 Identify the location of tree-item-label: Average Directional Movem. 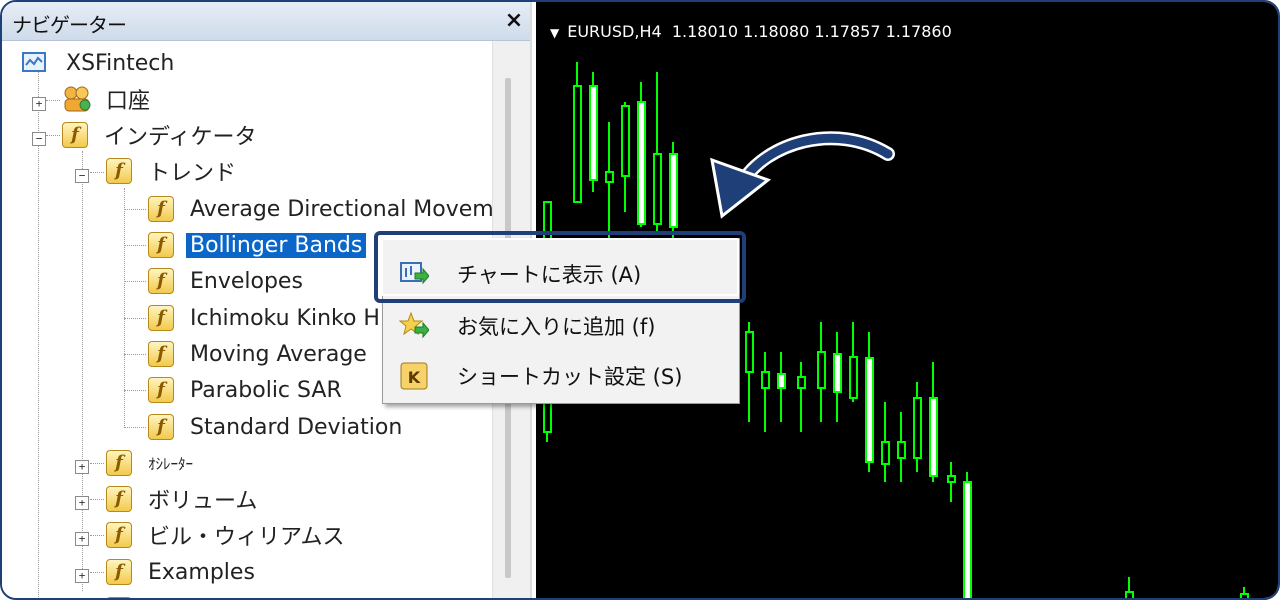
(341, 209).